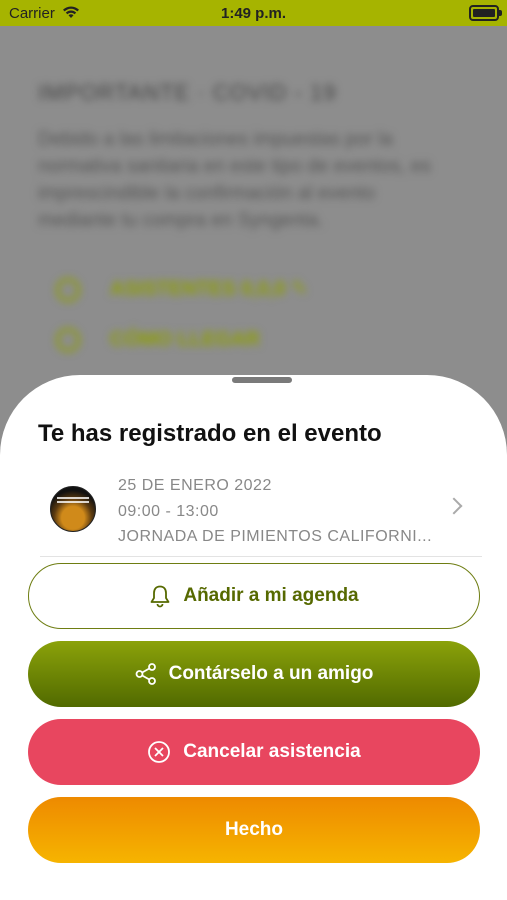  What do you see at coordinates (272, 751) in the screenshot?
I see `cancel-attendance-label: Cancelar asistencia` at bounding box center [272, 751].